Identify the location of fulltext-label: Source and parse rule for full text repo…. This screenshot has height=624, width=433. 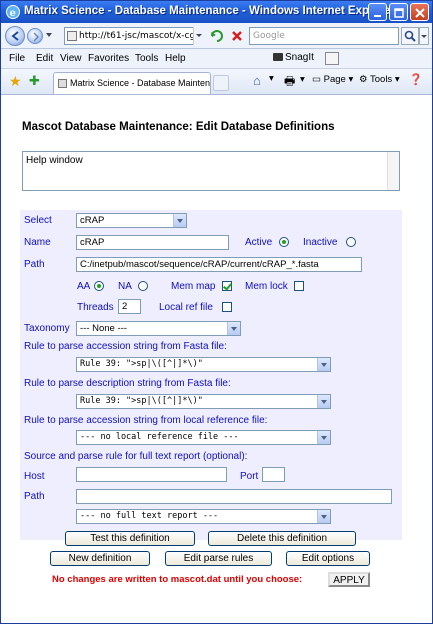
(136, 456).